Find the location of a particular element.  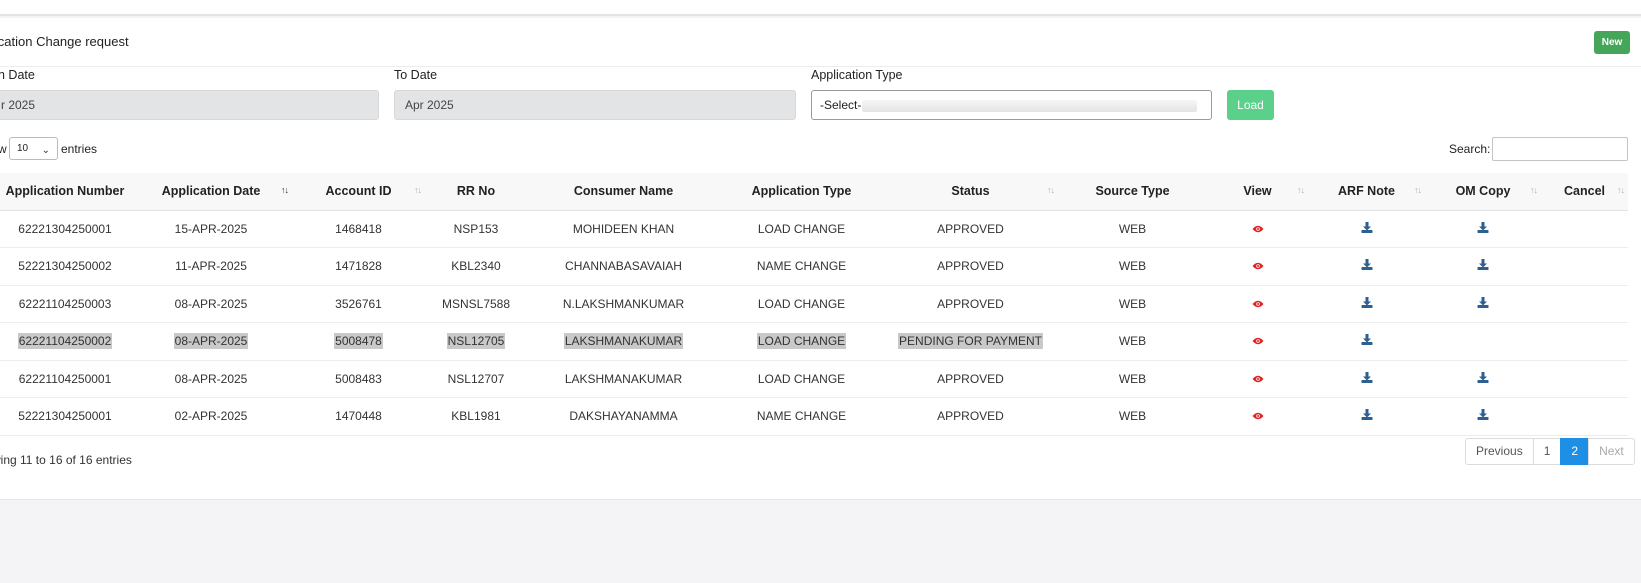

col-application-number: Application Number is located at coordinates (65, 191).